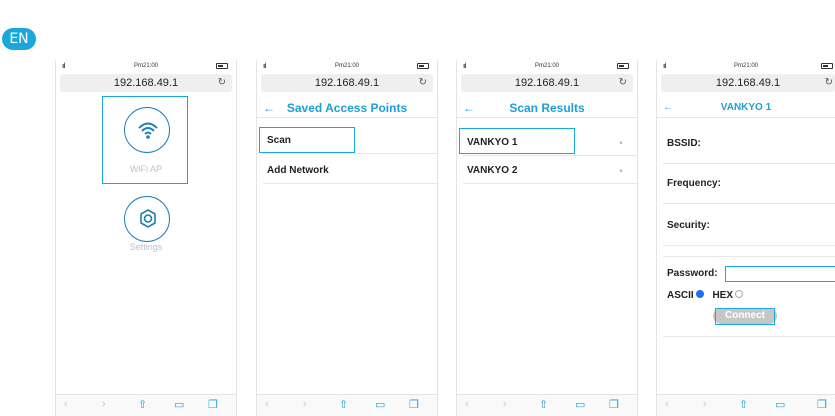  I want to click on hex-radio, so click(739, 294).